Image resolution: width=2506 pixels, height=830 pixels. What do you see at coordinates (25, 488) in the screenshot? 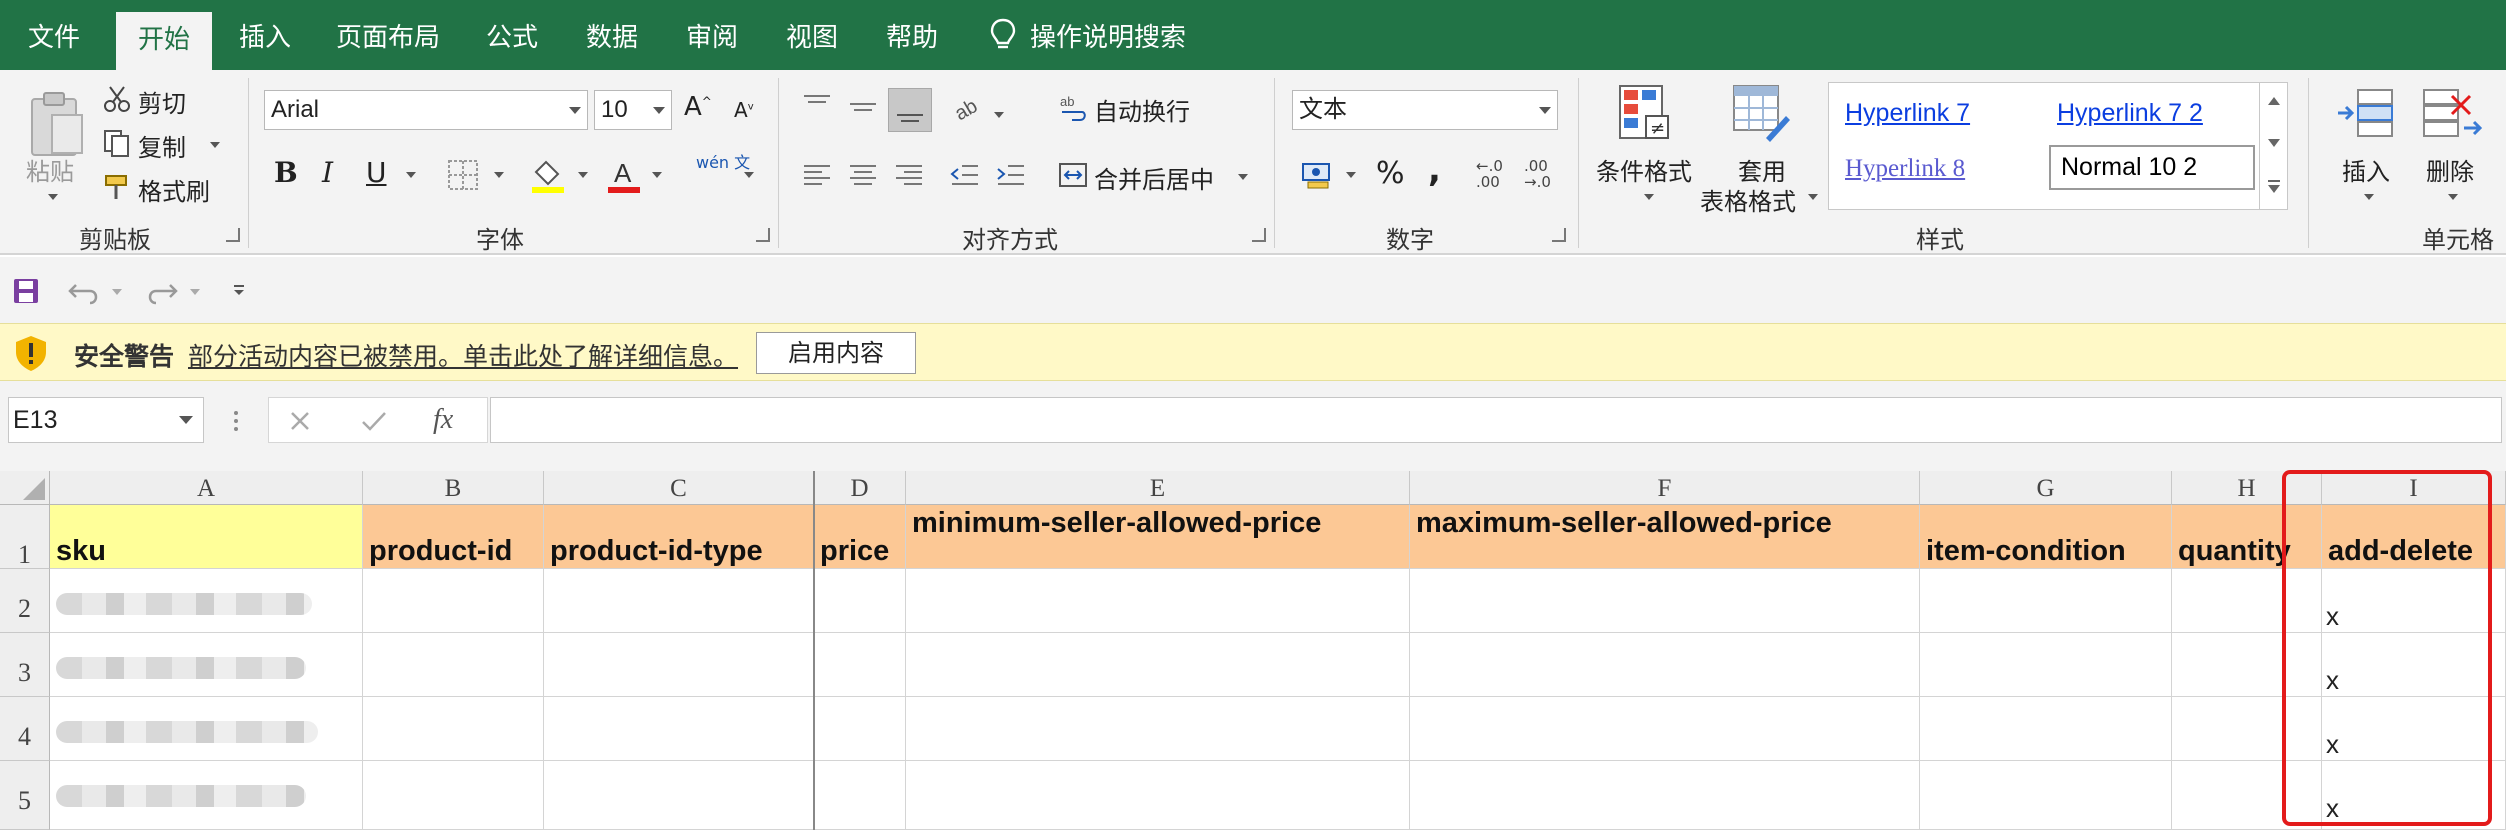
I see `select-all-corner` at bounding box center [25, 488].